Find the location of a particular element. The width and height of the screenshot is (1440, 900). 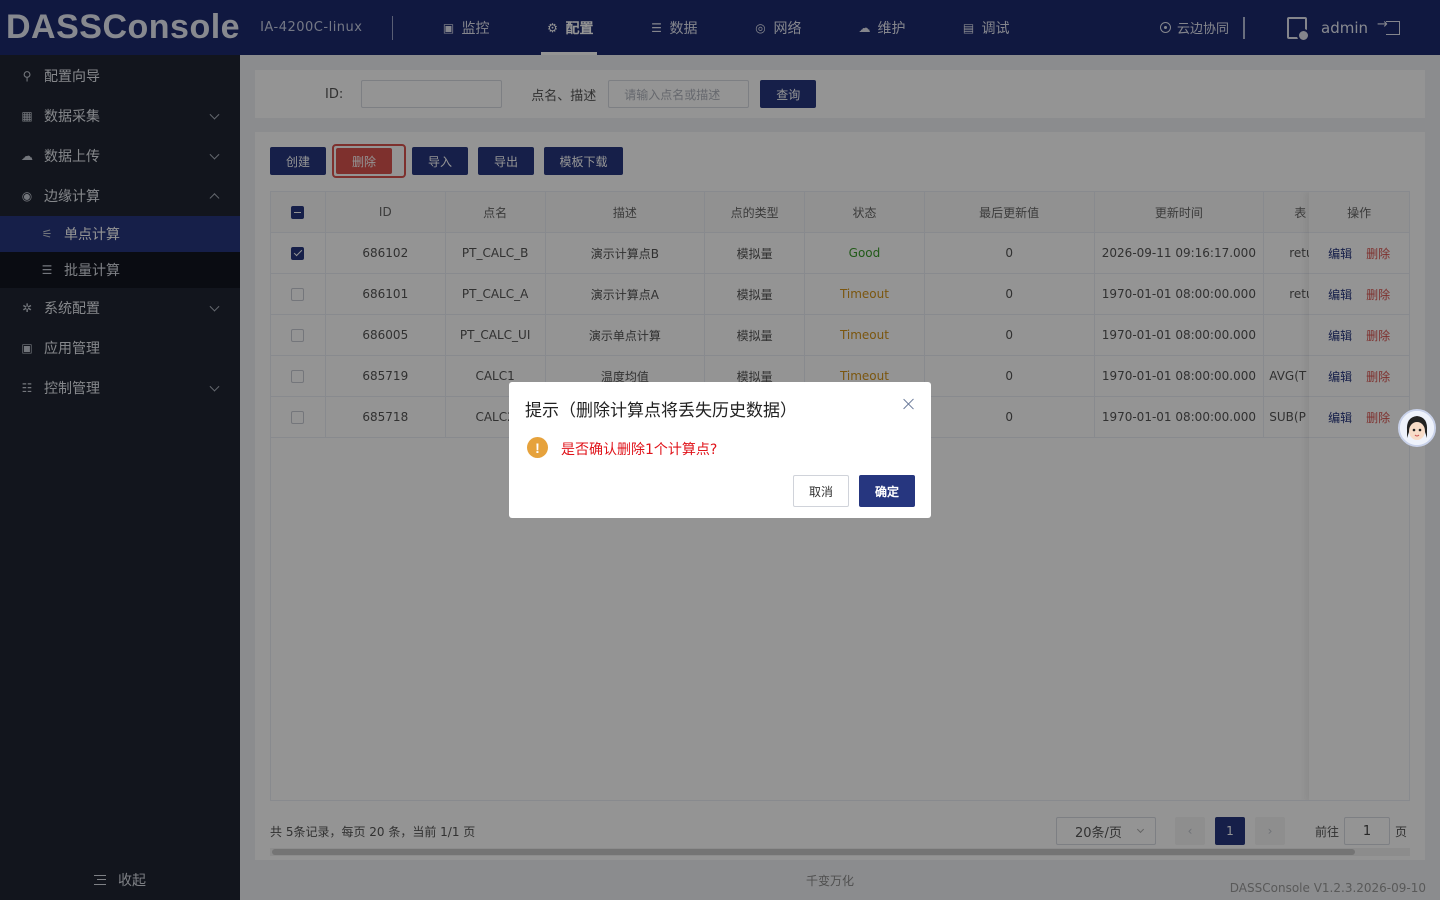

warning-icon: ! is located at coordinates (537, 447).